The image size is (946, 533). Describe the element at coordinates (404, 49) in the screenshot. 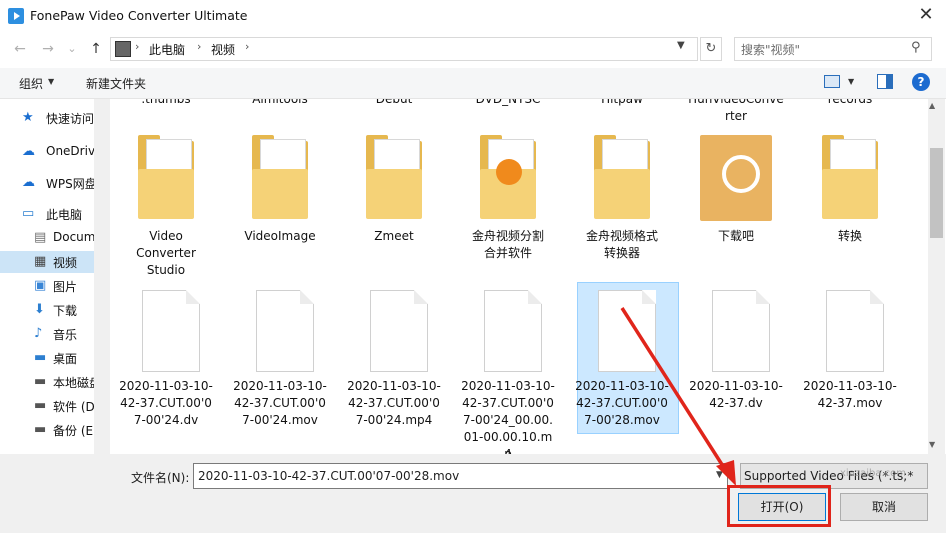

I see `address-bar: › 此电脑 › 视频 › ▼` at that location.